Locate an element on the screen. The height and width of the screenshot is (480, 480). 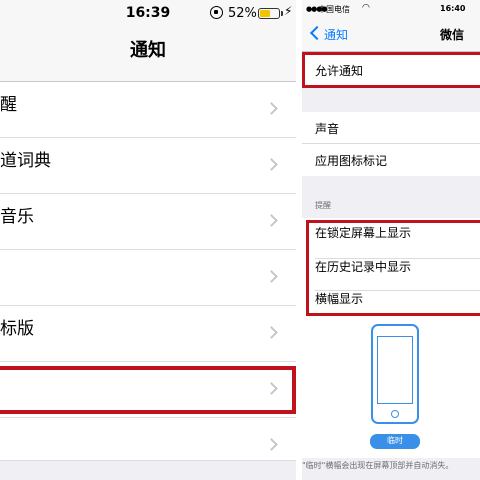
nav-bar: 通知 is located at coordinates (148, 54).